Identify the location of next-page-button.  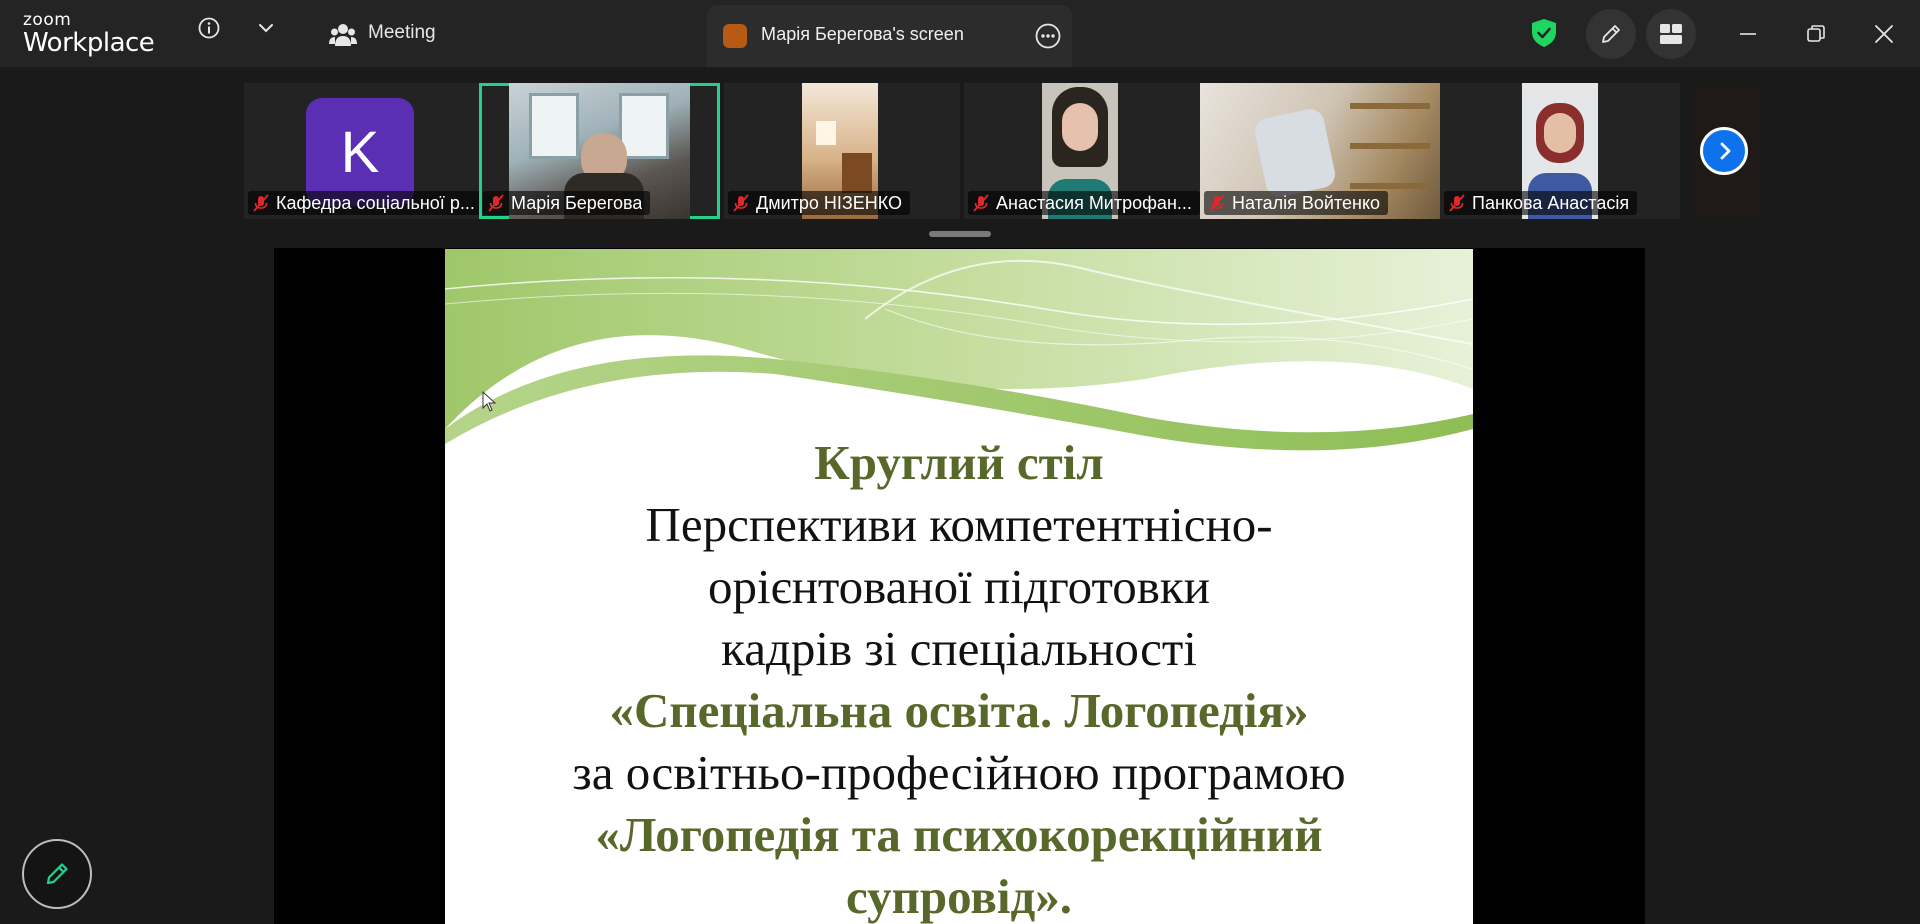
(1724, 151).